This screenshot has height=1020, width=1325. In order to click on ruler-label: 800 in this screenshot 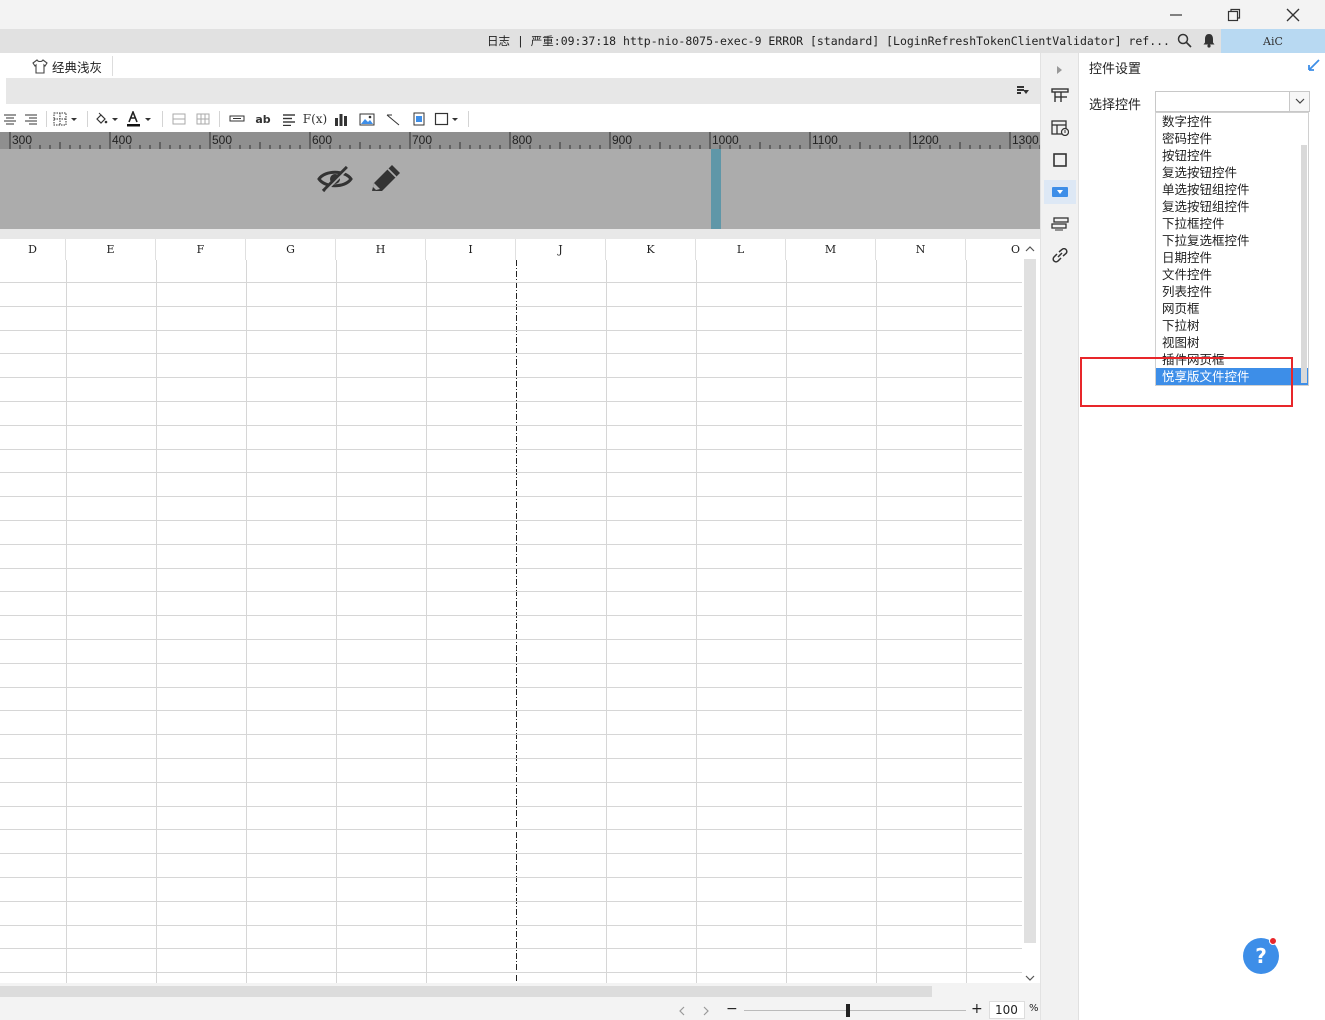, I will do `click(522, 140)`.